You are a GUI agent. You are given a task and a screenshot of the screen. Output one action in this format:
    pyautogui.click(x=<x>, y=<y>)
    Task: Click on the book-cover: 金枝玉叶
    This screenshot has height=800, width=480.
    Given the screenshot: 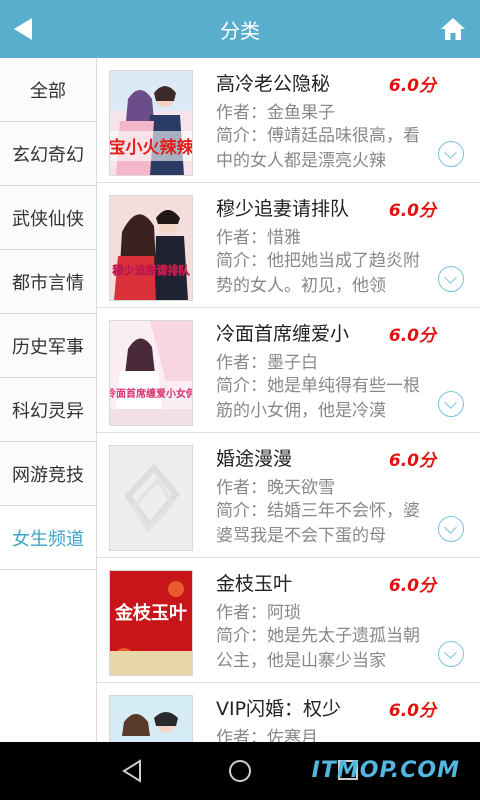 What is the action you would take?
    pyautogui.click(x=151, y=623)
    